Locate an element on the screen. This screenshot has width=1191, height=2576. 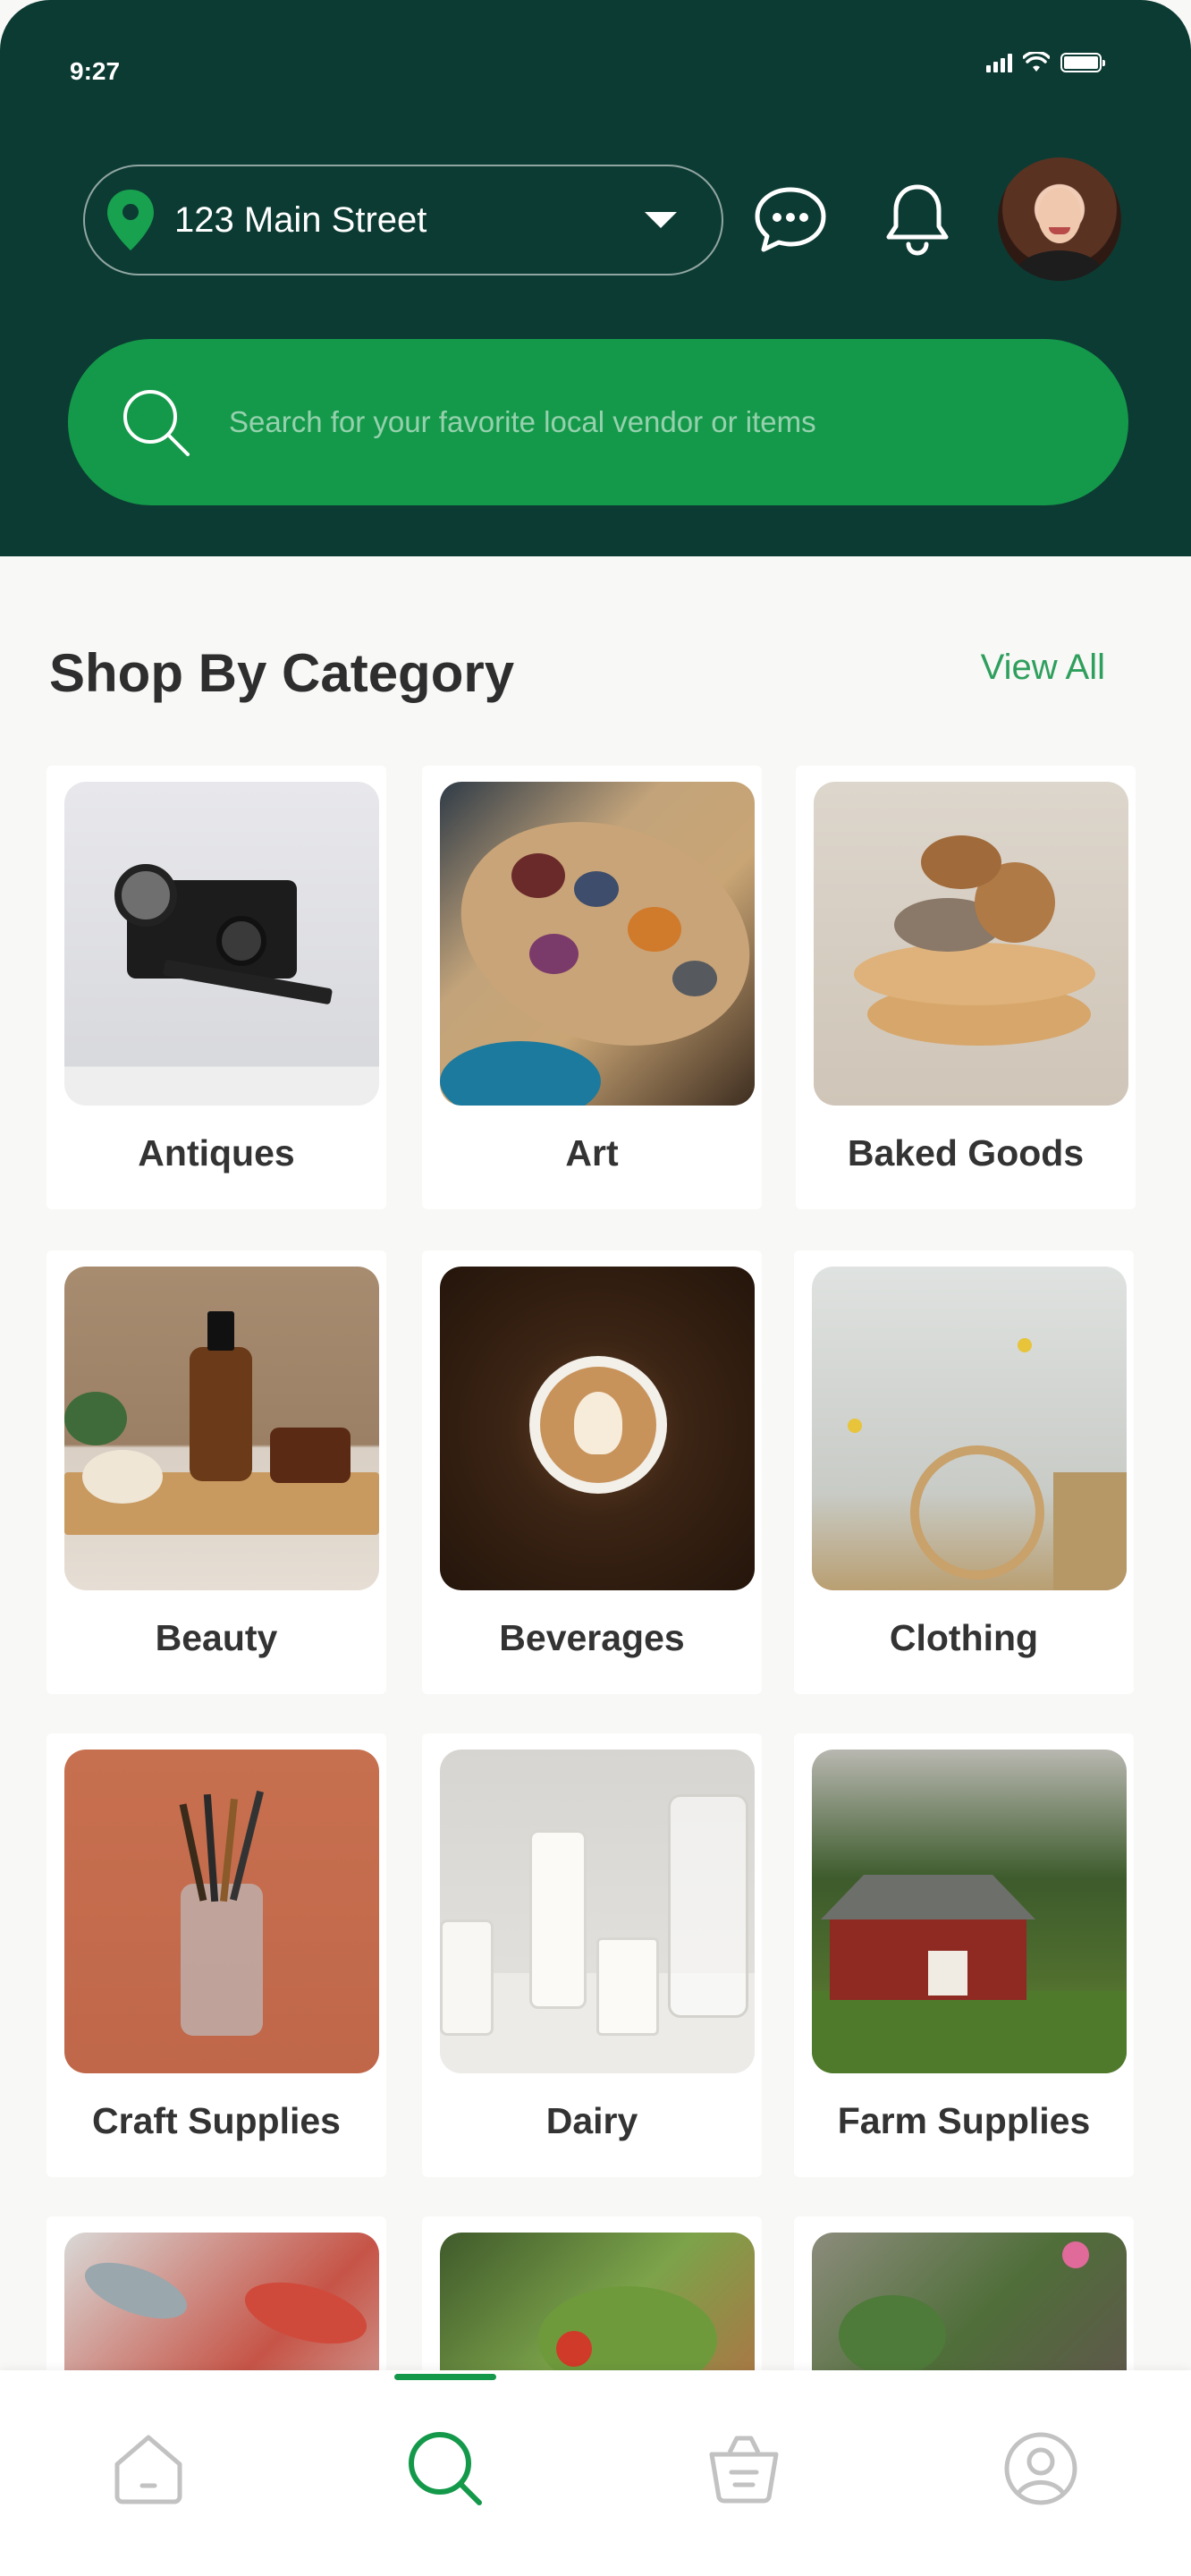
location-pin-icon is located at coordinates (130, 220).